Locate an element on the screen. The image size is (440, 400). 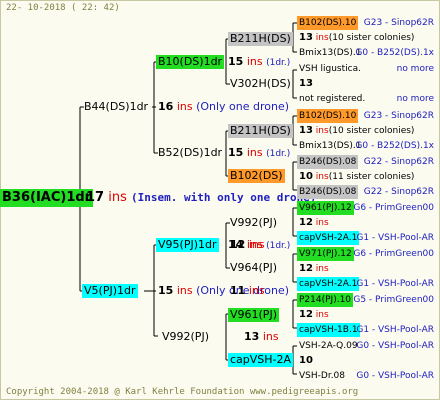
gen2-b52-insemination: 15 ins (1dr.) is located at coordinates (259, 153).